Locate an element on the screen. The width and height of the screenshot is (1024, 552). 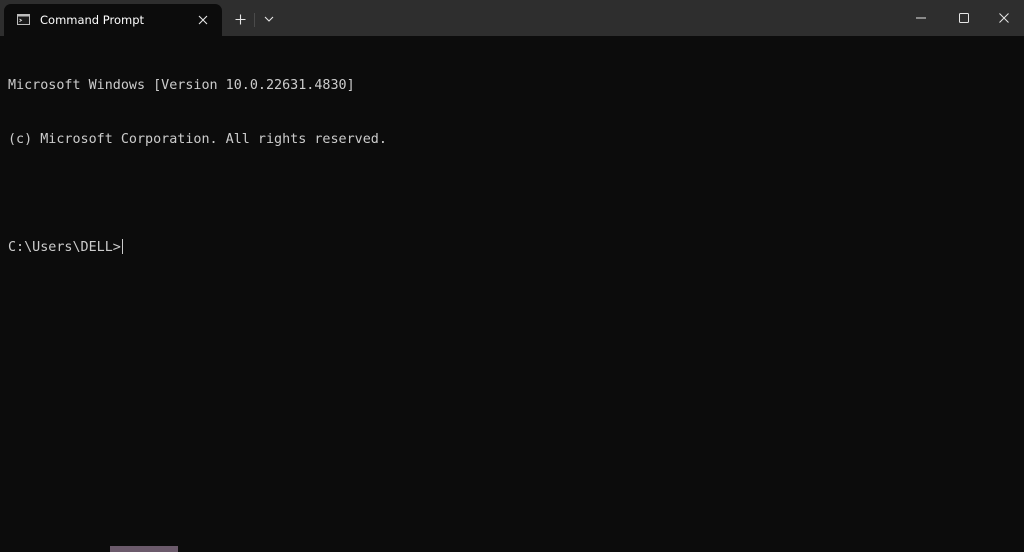
new-tab-button is located at coordinates (240, 19).